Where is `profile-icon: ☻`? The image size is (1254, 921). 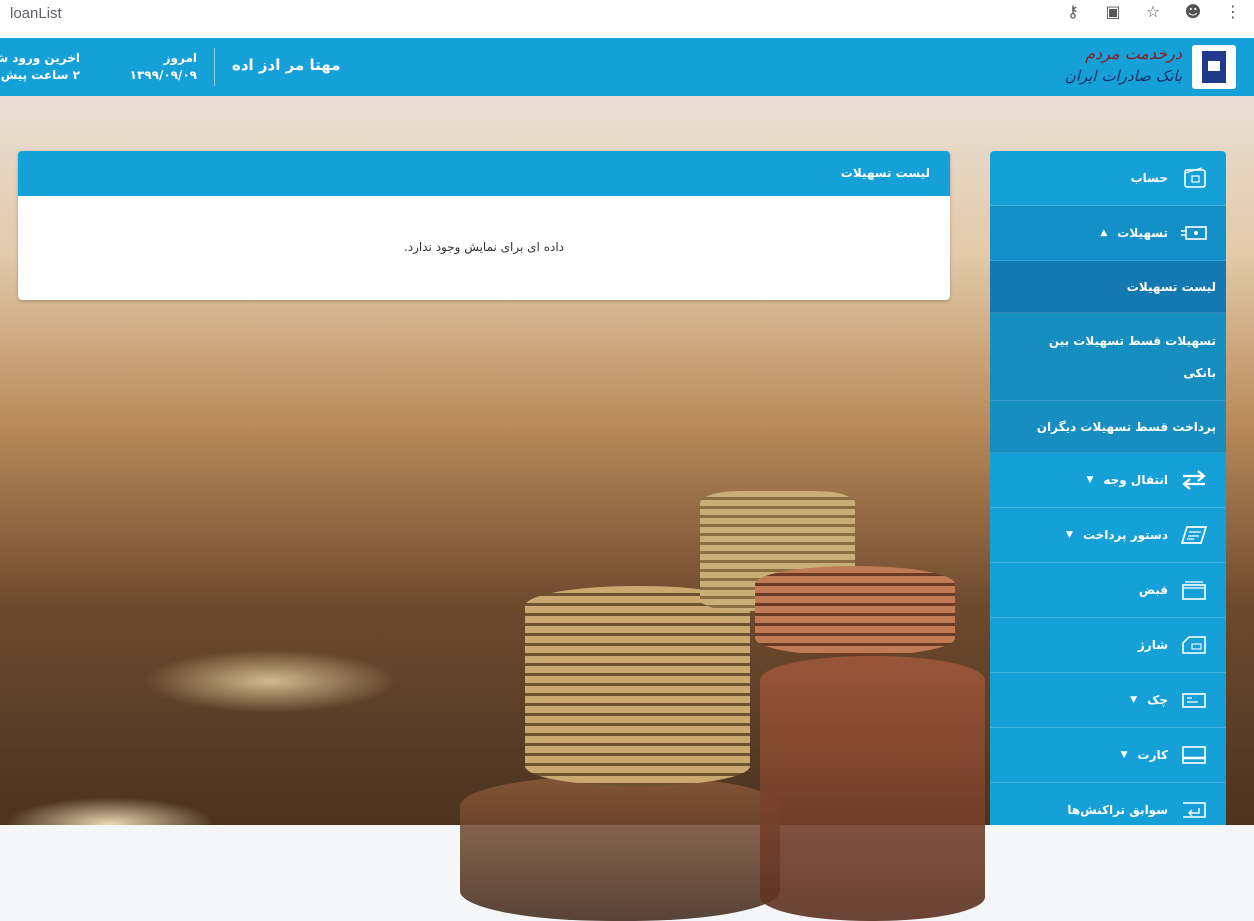
profile-icon: ☻ is located at coordinates (1193, 11).